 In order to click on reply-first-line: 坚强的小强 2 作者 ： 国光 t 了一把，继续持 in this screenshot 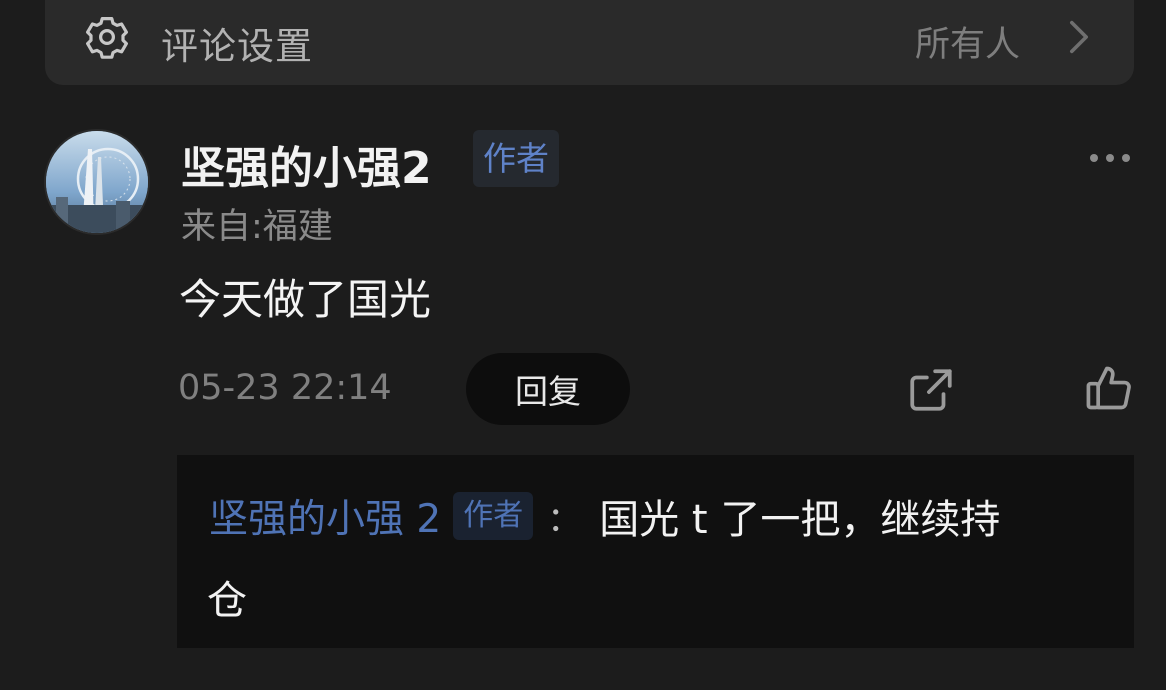, I will do `click(604, 516)`.